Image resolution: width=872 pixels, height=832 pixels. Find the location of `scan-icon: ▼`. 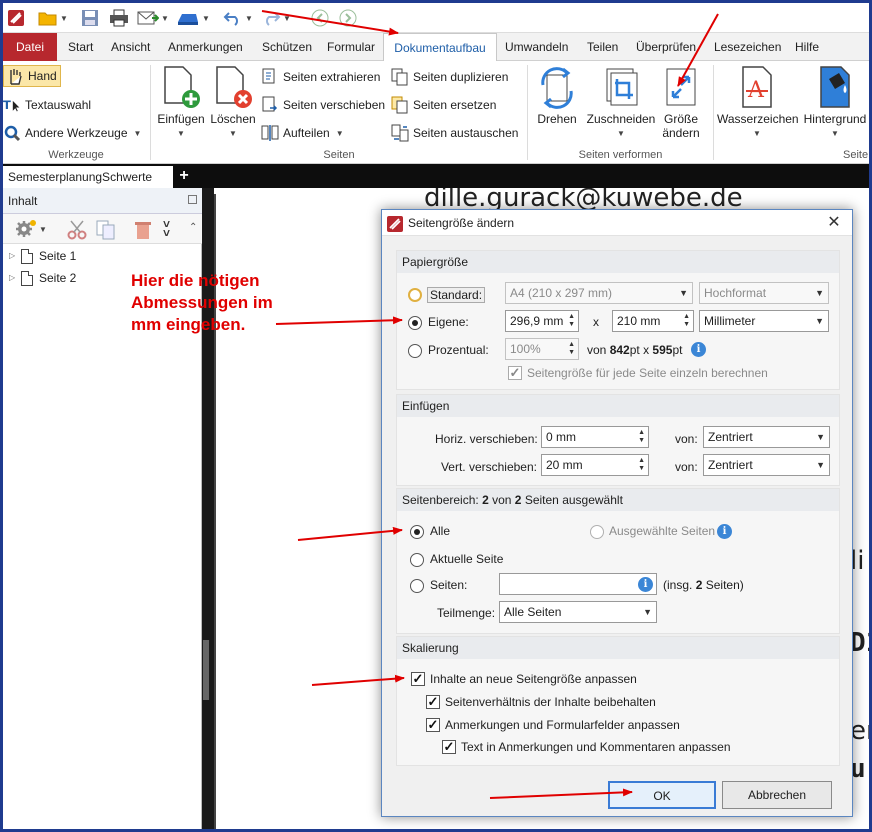

scan-icon: ▼ is located at coordinates (193, 18).